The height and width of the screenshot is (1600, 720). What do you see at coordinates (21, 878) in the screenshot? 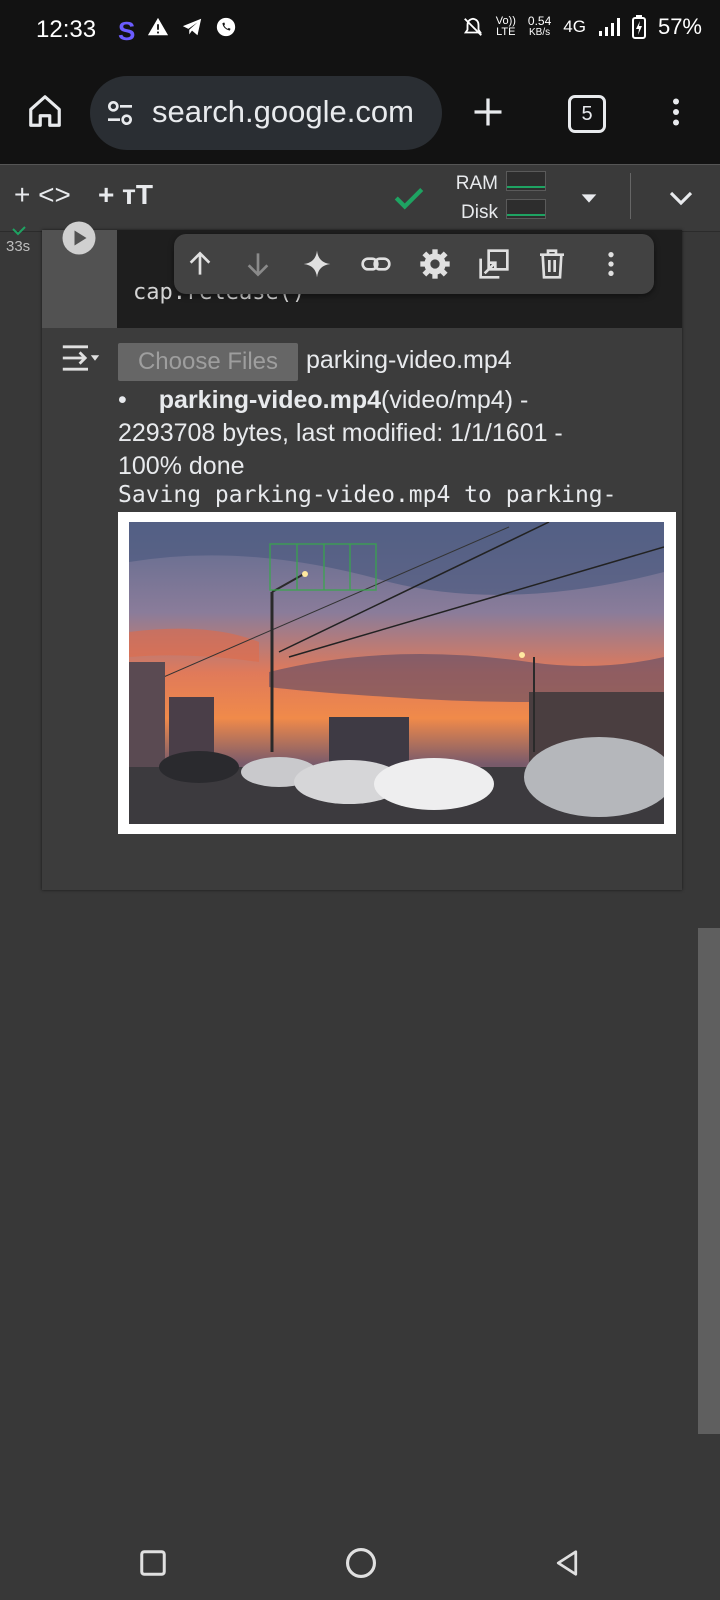
I see `cell-status-column: 33s` at bounding box center [21, 878].